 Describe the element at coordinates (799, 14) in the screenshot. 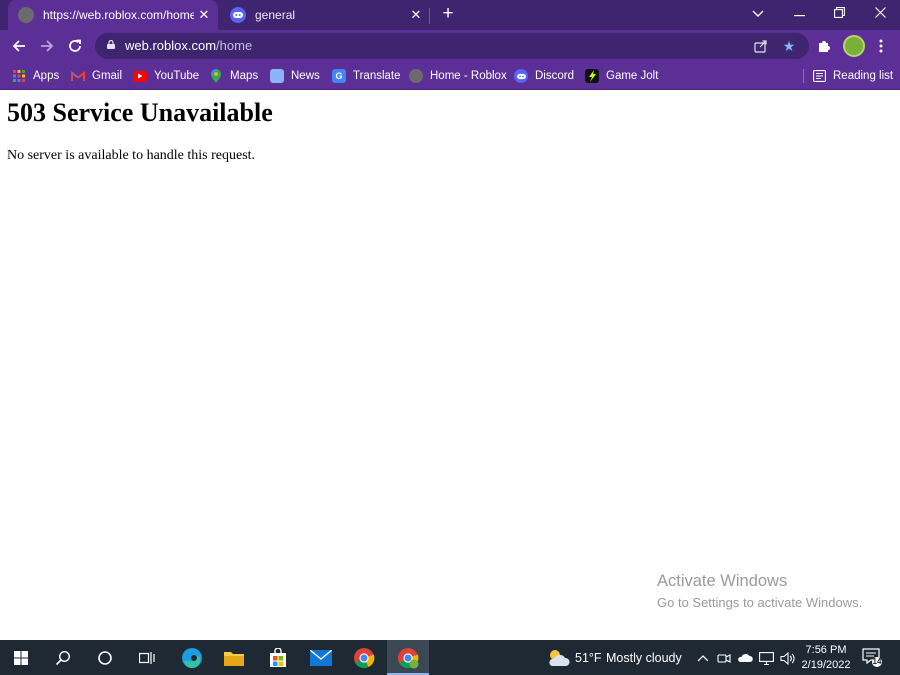

I see `minimize-button` at that location.